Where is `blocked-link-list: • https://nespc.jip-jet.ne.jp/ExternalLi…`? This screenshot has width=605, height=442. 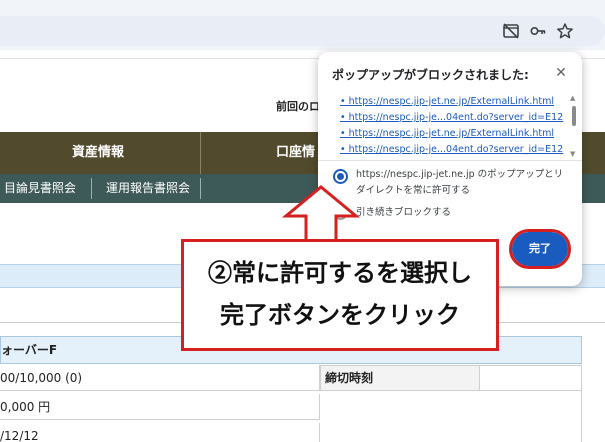 blocked-link-list: • https://nespc.jip-jet.ne.jp/ExternalLi… is located at coordinates (455, 126).